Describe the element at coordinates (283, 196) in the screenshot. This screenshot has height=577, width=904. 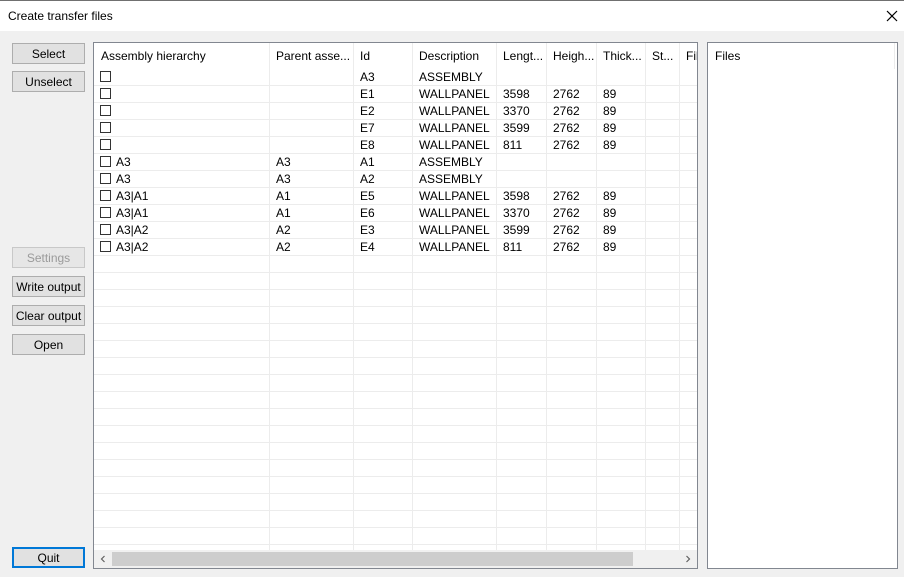
I see `cell-parent: A1` at that location.